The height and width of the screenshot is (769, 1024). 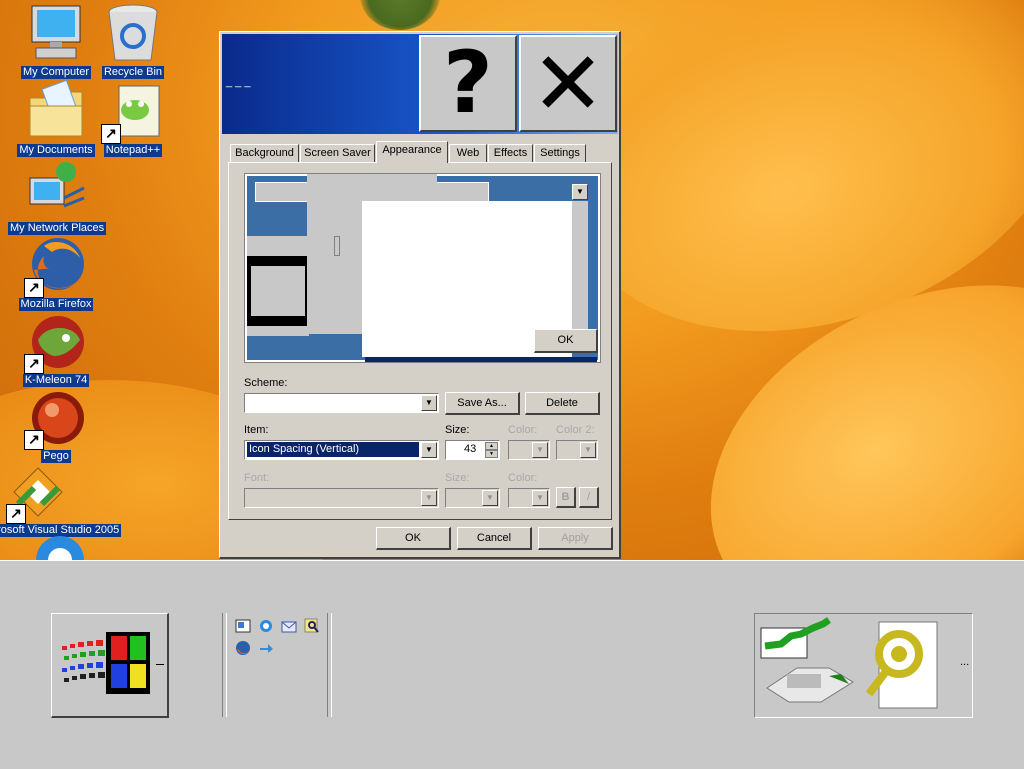 I want to click on spin-up-icon: ▲, so click(x=491, y=446).